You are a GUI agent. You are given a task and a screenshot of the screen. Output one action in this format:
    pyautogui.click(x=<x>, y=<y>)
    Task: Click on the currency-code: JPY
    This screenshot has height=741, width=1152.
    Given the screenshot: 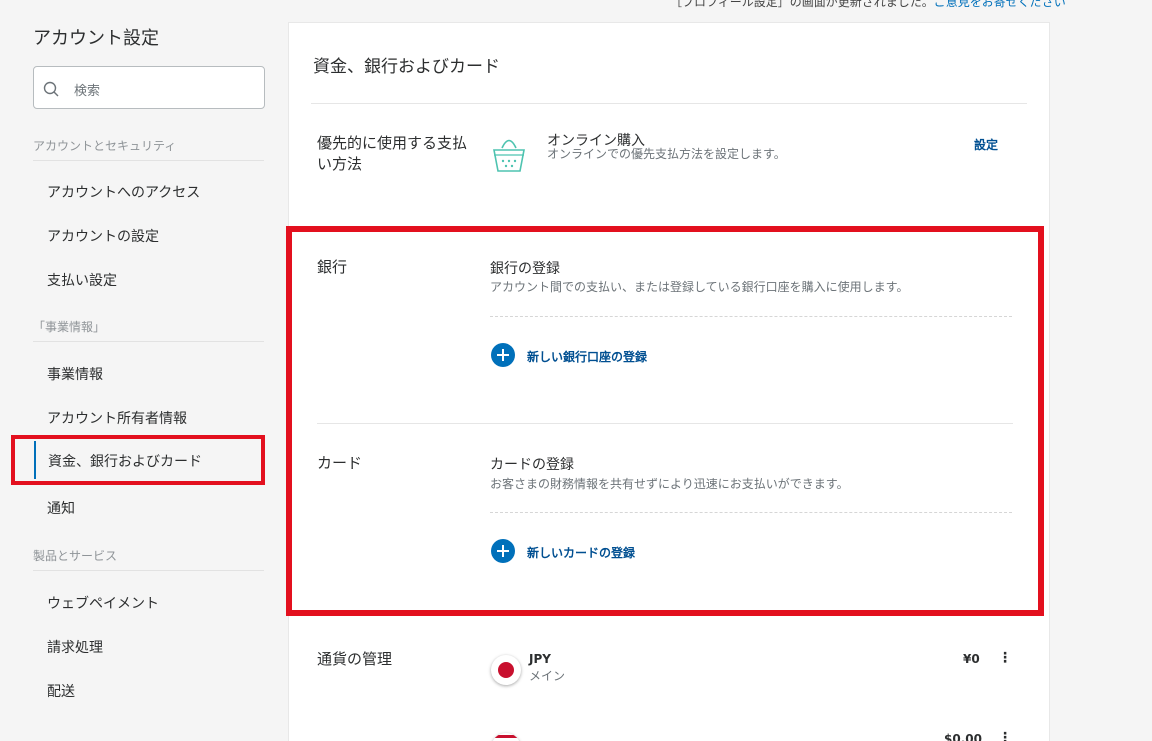 What is the action you would take?
    pyautogui.click(x=540, y=659)
    